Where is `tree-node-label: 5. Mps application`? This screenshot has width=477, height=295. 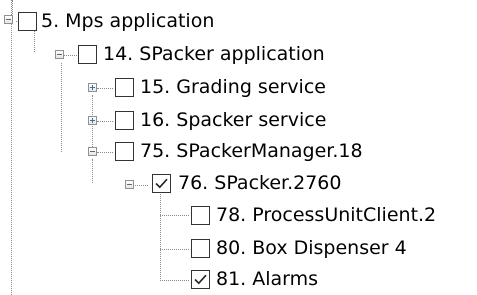
tree-node-label: 5. Mps application is located at coordinates (127, 21).